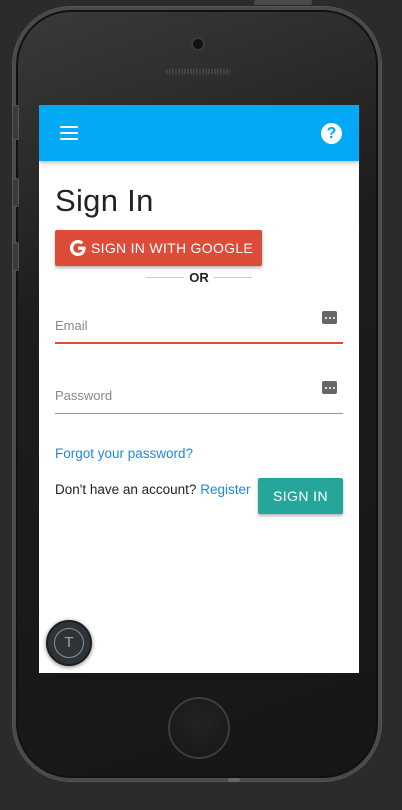 The height and width of the screenshot is (810, 402). What do you see at coordinates (15, 122) in the screenshot?
I see `mute-switch` at bounding box center [15, 122].